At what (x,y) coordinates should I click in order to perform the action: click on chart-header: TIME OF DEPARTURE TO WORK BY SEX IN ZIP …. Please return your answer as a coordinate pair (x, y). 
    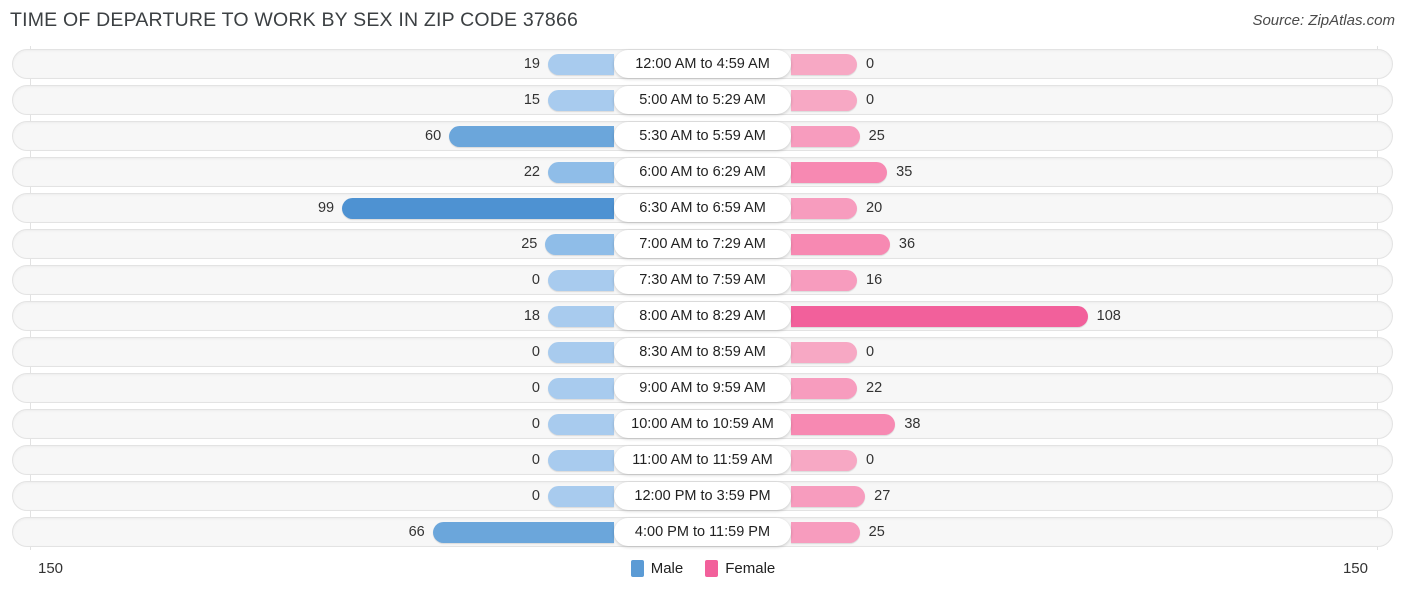
    Looking at the image, I should click on (703, 23).